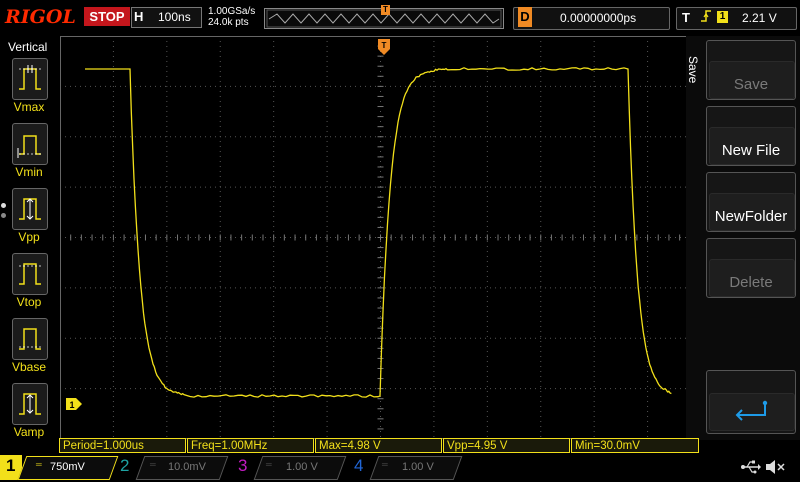  I want to click on channel2-number: 2, so click(124, 466).